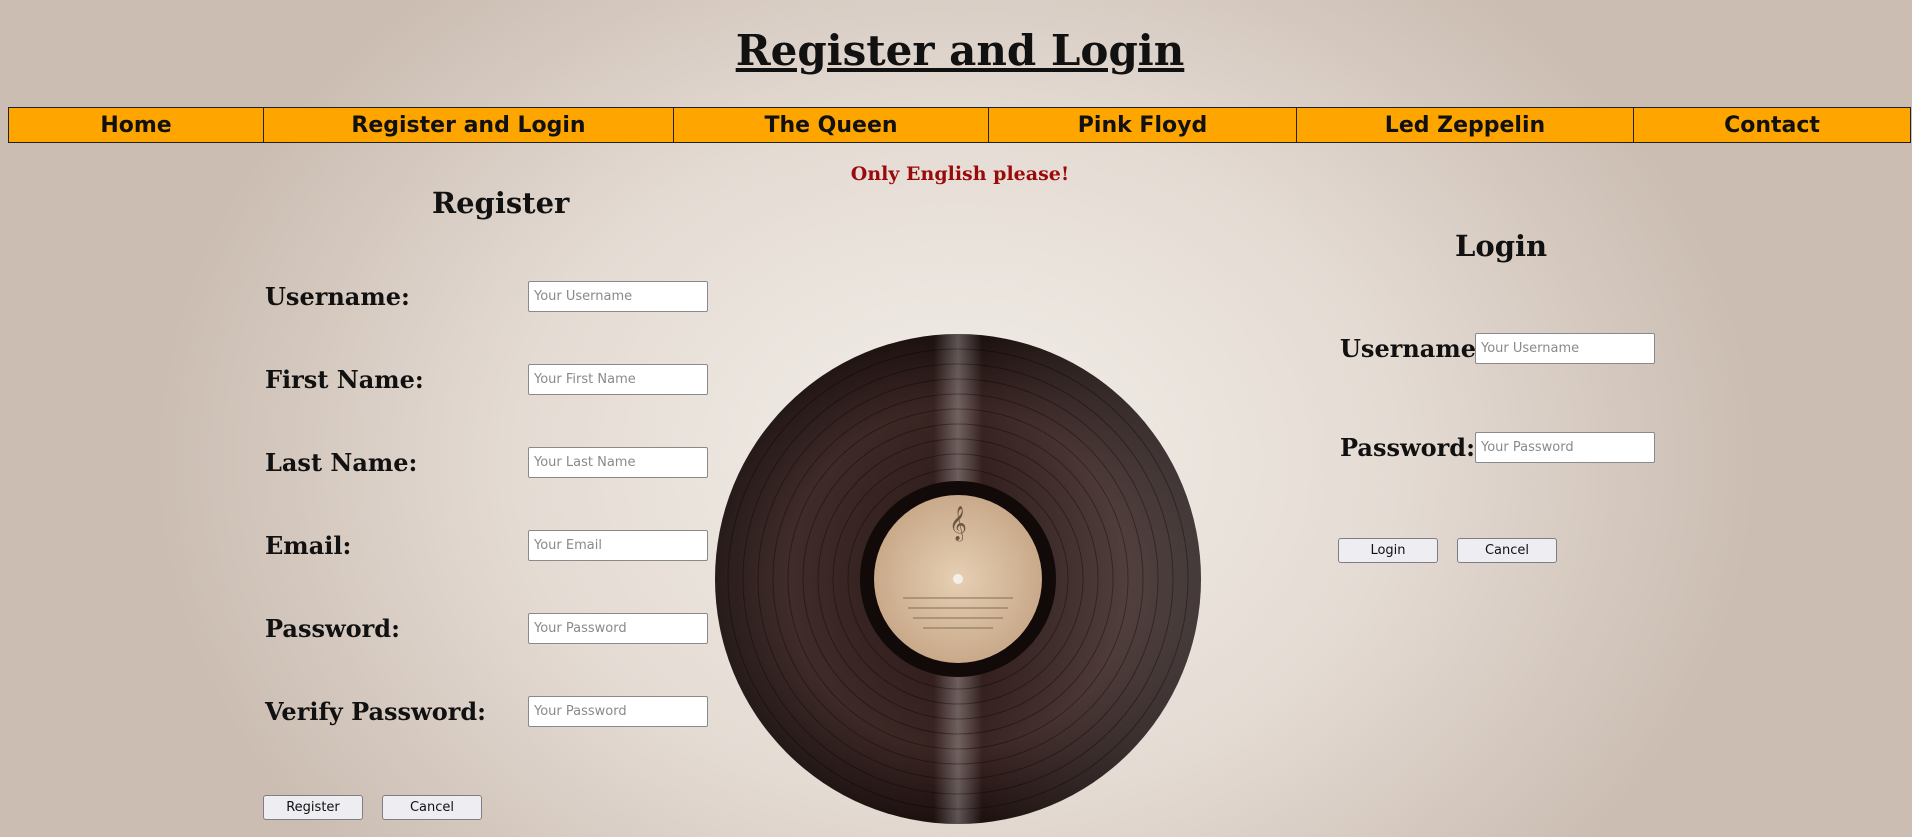 This screenshot has height=837, width=1912. Describe the element at coordinates (618, 711) in the screenshot. I see `register-verify-password-input` at that location.